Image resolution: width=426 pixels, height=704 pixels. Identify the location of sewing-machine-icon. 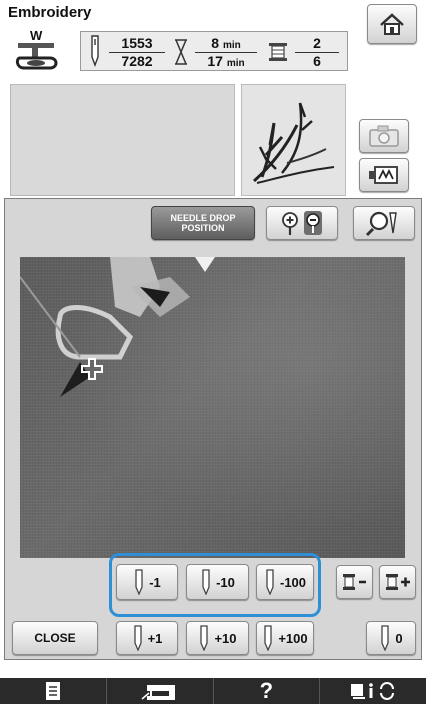
(158, 692).